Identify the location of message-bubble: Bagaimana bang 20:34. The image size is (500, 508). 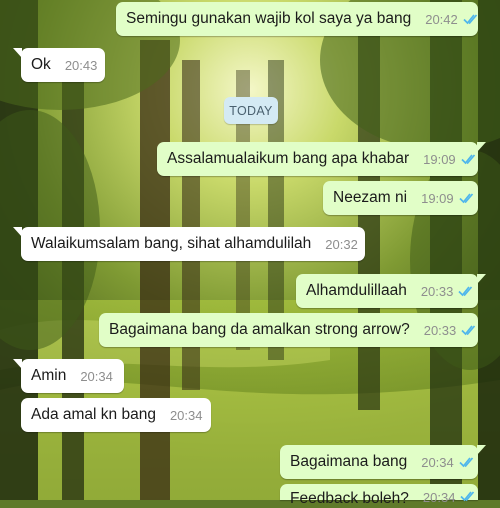
(383, 462).